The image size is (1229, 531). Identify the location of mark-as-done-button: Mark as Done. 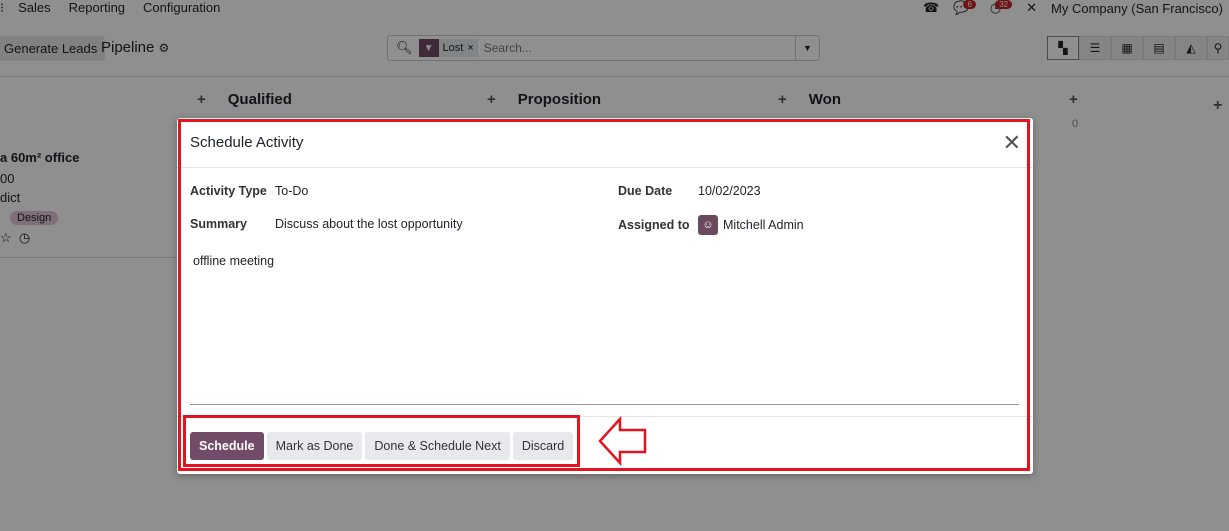
(314, 446).